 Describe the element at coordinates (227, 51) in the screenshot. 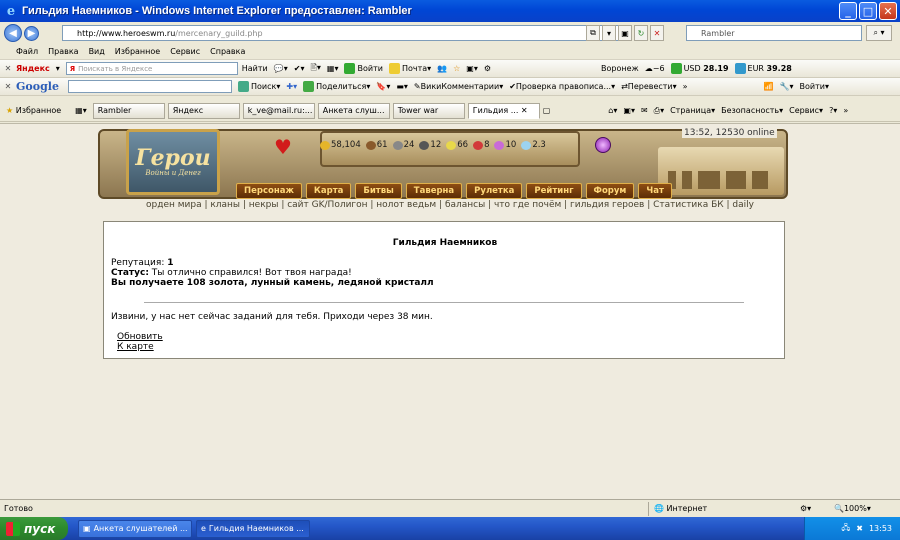

I see `menu-help: Справка` at that location.